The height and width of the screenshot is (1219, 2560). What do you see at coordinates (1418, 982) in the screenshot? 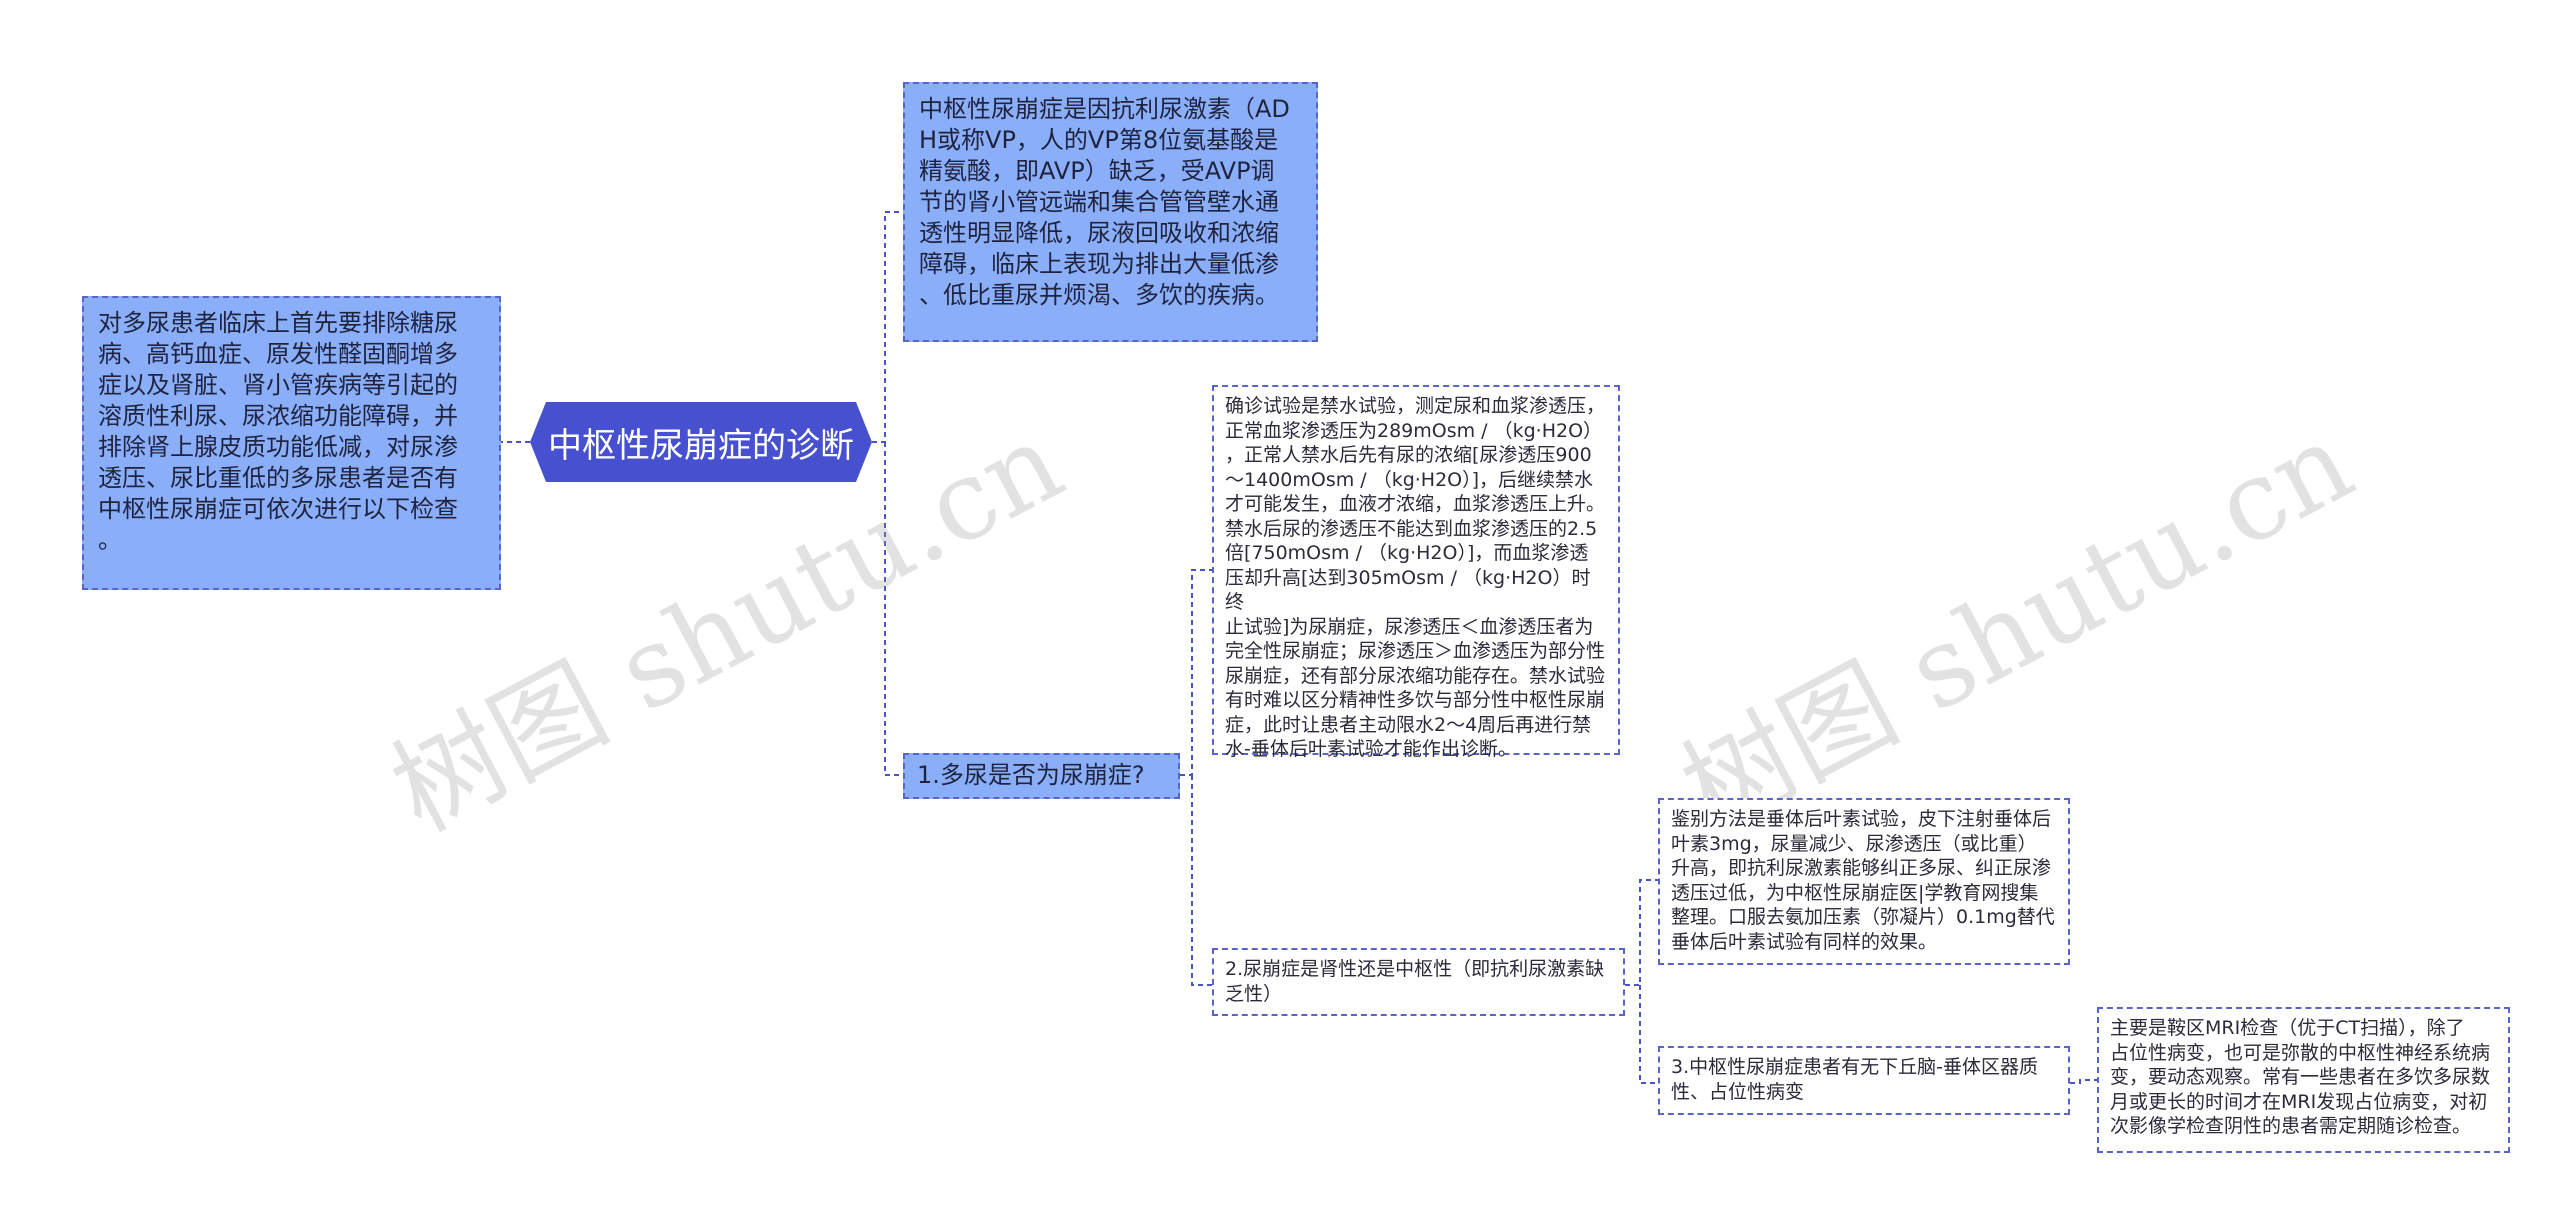
I see `step2-node: 2.尿崩症是肾性还是中枢性（即抗利尿激素缺 乏性）` at bounding box center [1418, 982].